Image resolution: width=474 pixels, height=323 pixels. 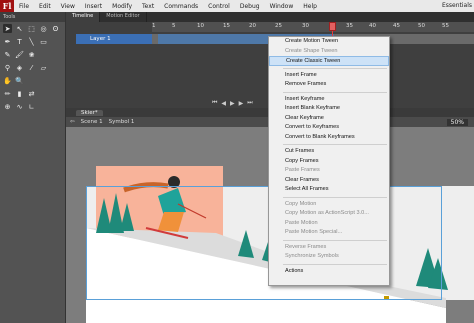 I want to click on frame-number: 10, so click(x=200, y=26).